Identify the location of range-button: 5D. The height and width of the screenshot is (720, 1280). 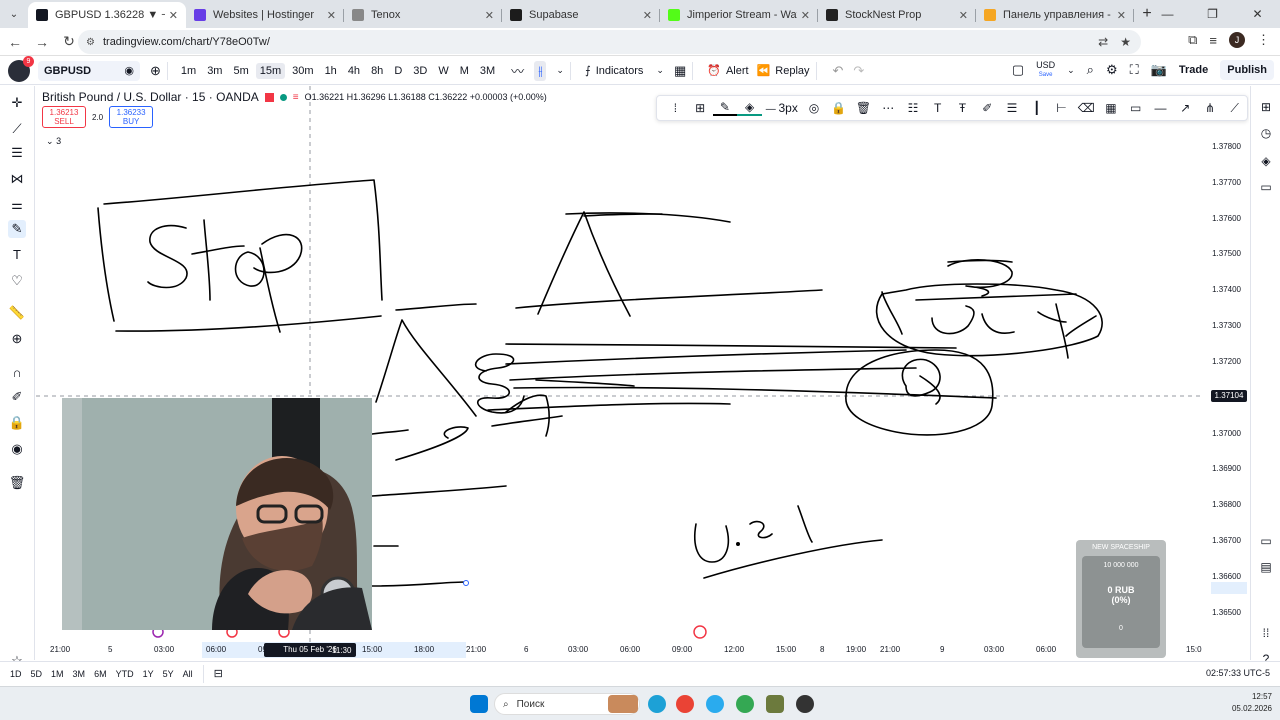
(37, 674).